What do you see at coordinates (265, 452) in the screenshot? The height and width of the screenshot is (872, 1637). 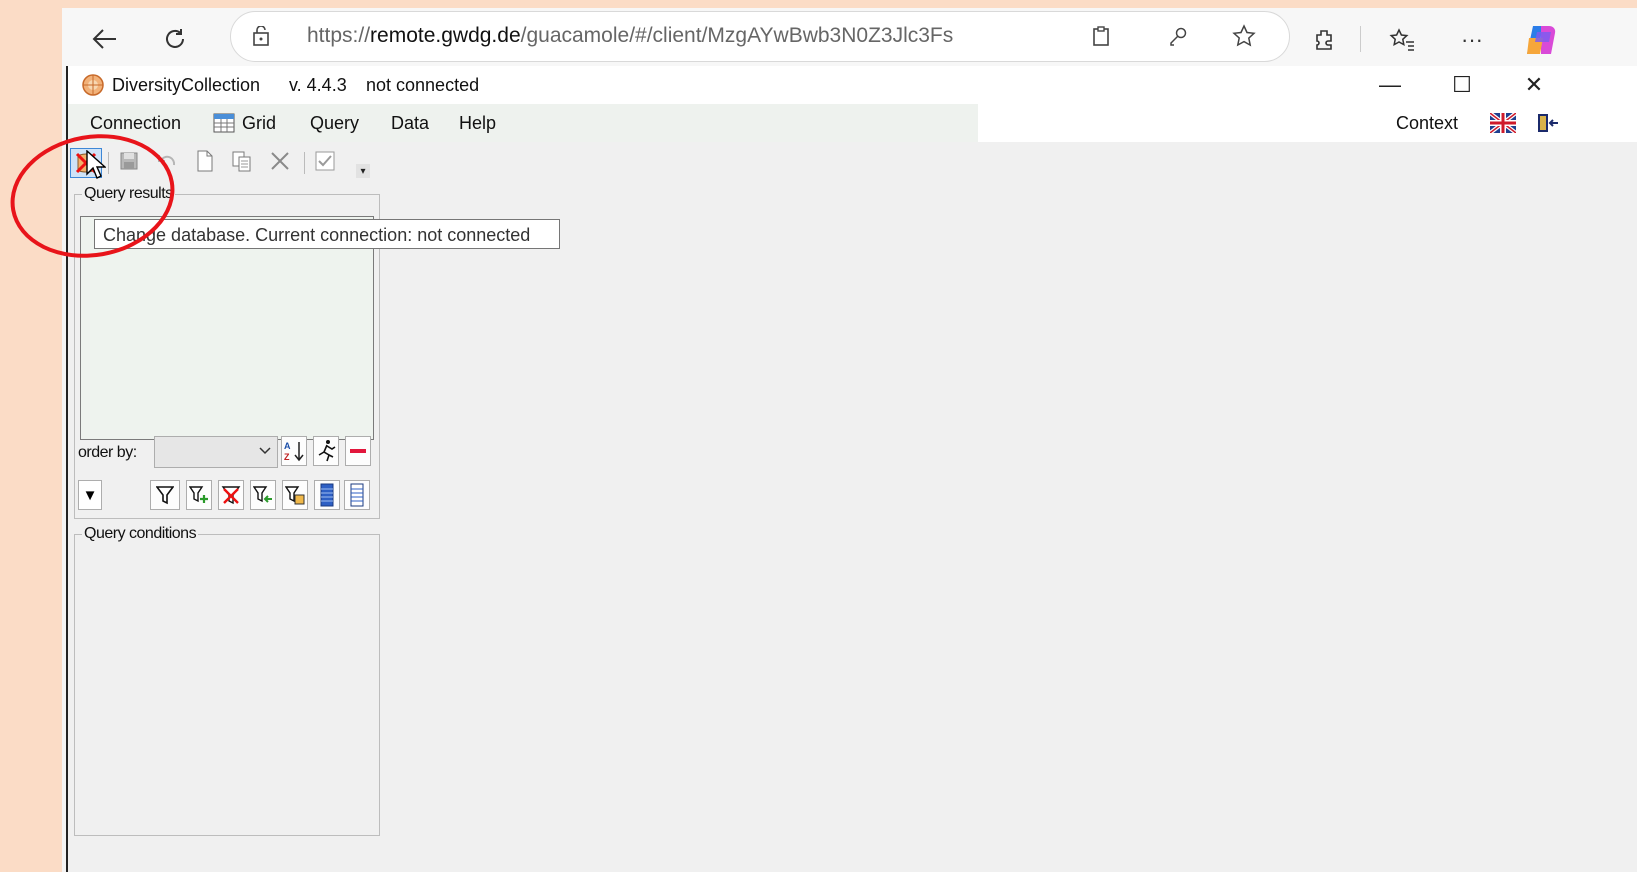 I see `chevron-down-icon` at bounding box center [265, 452].